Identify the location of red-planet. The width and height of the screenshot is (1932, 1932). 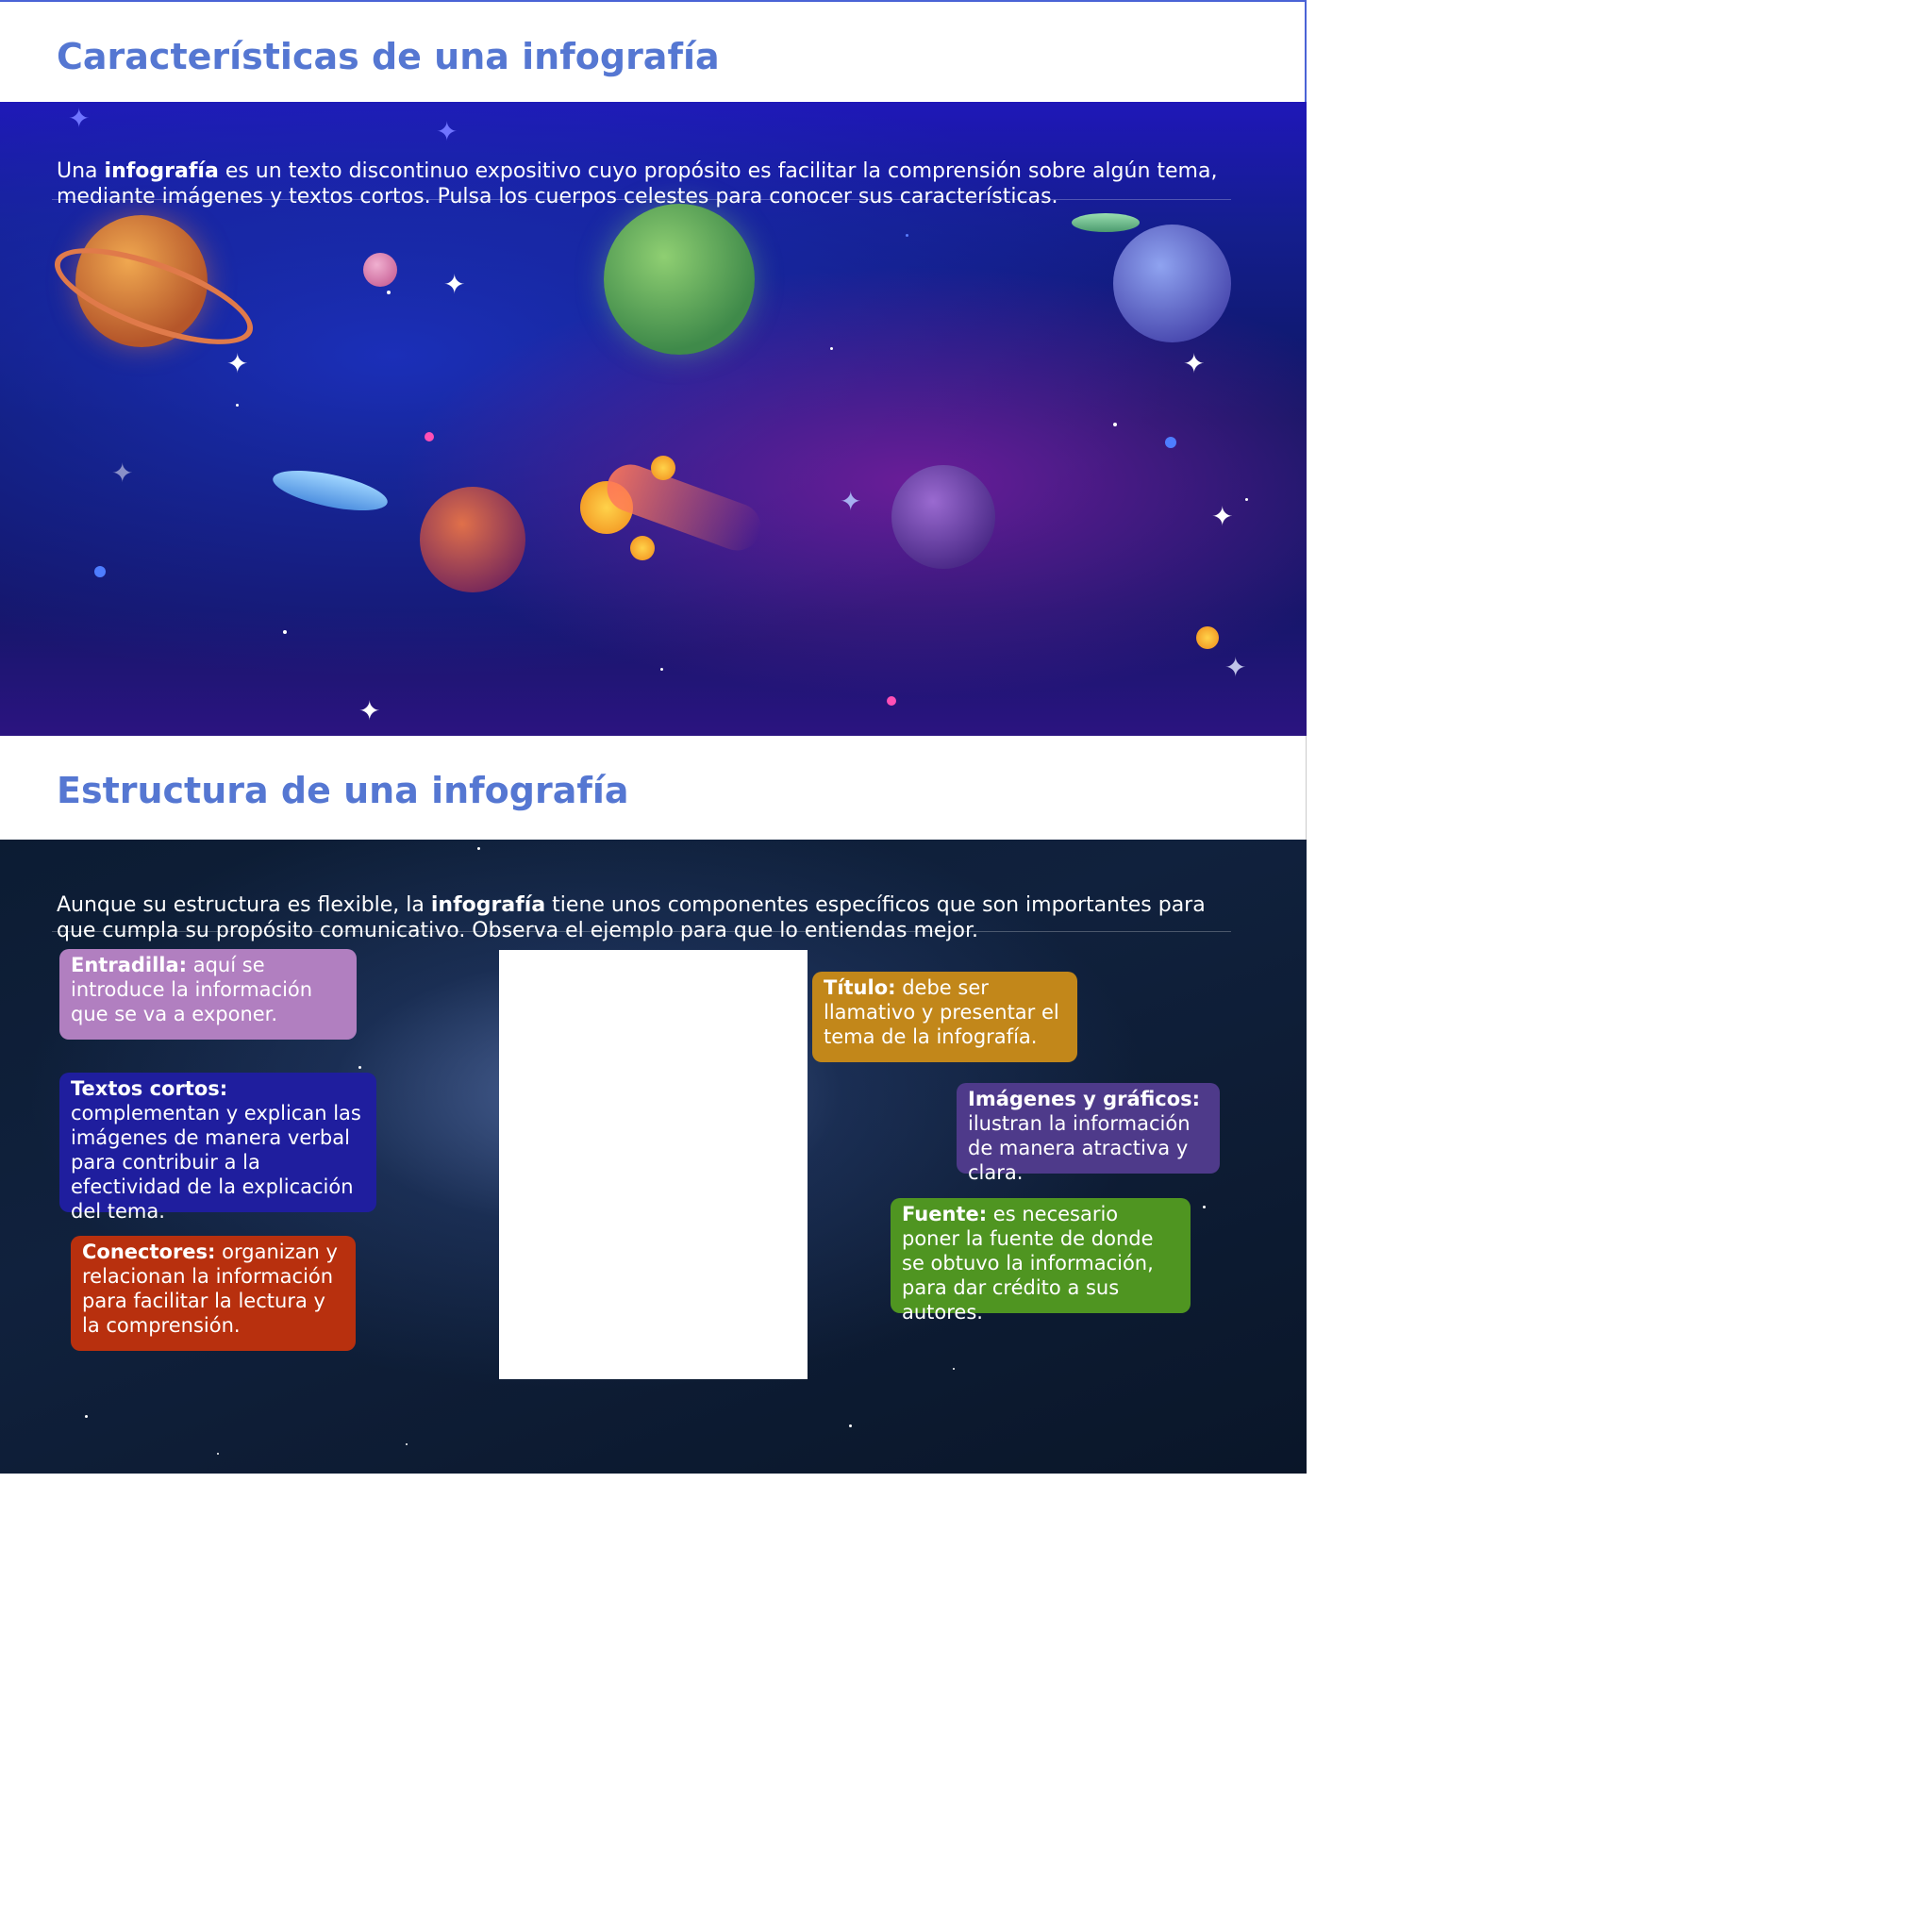
(473, 539).